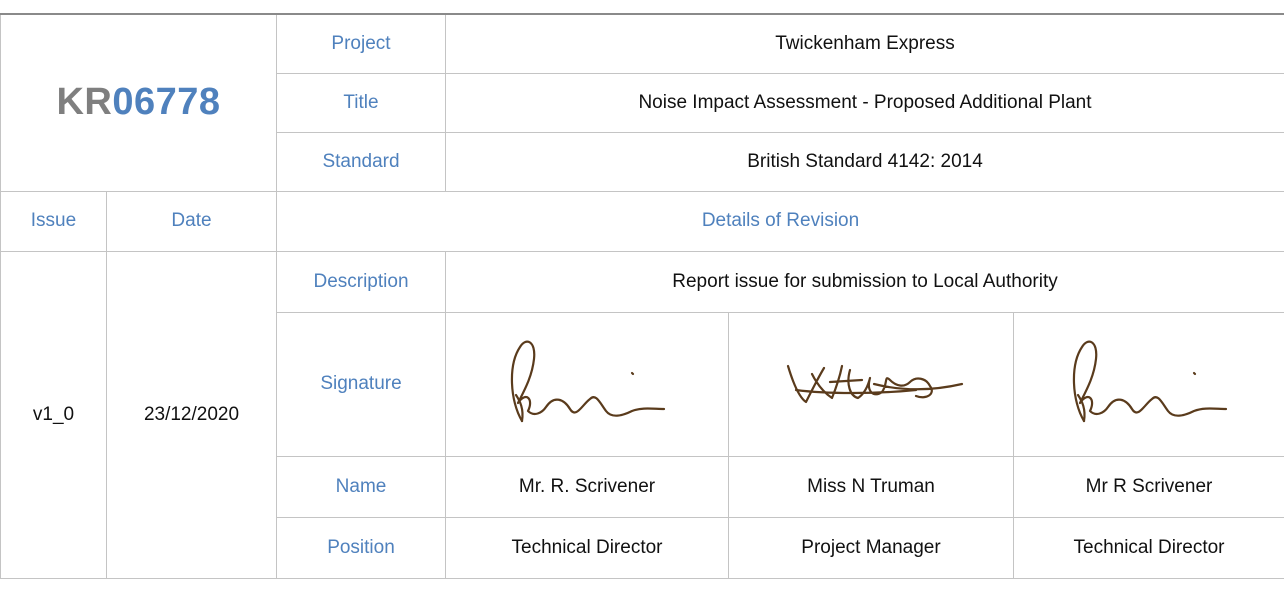  Describe the element at coordinates (780, 221) in the screenshot. I see `details-of-revision-header: Details of Revision` at that location.